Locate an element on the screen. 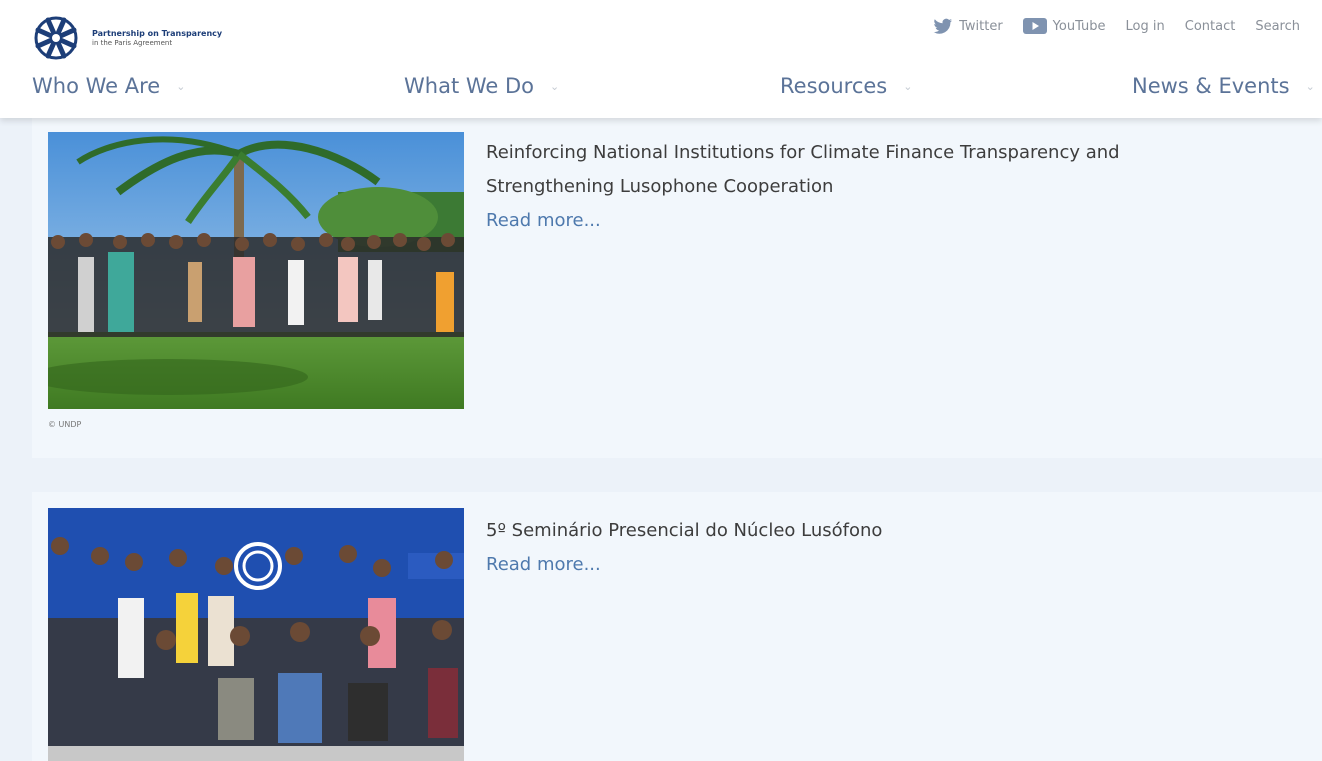 This screenshot has height=761, width=1322. utility-links: Twitter YouTube Log in Contact Search is located at coordinates (1106, 26).